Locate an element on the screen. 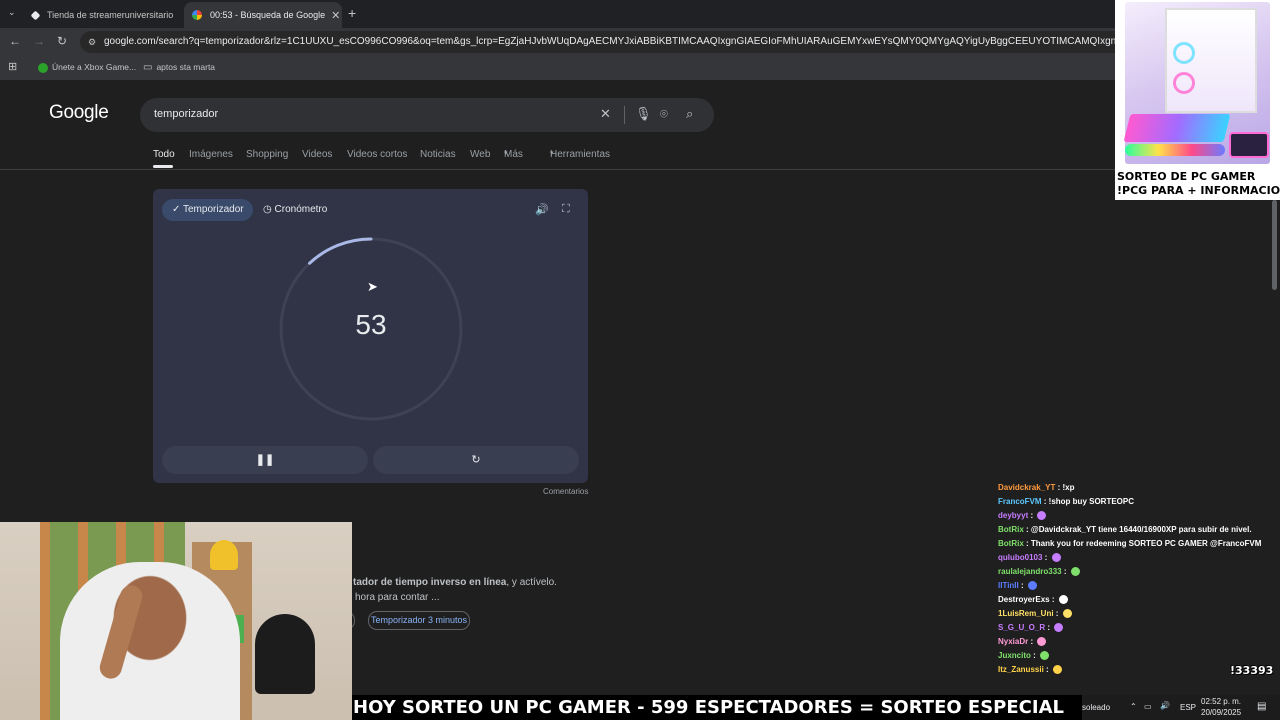 This screenshot has height=720, width=1280. tab-noticias: Noticias is located at coordinates (438, 154).